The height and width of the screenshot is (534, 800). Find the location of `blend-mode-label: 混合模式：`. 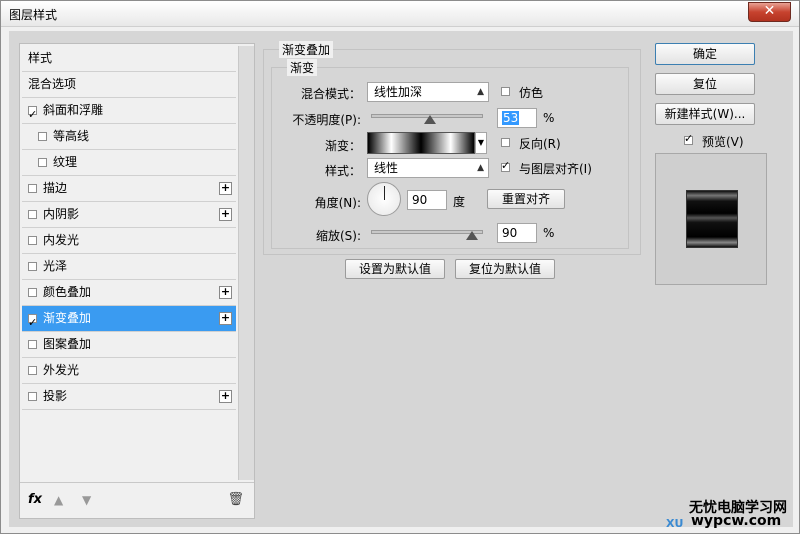

blend-mode-label: 混合模式： is located at coordinates (330, 94).